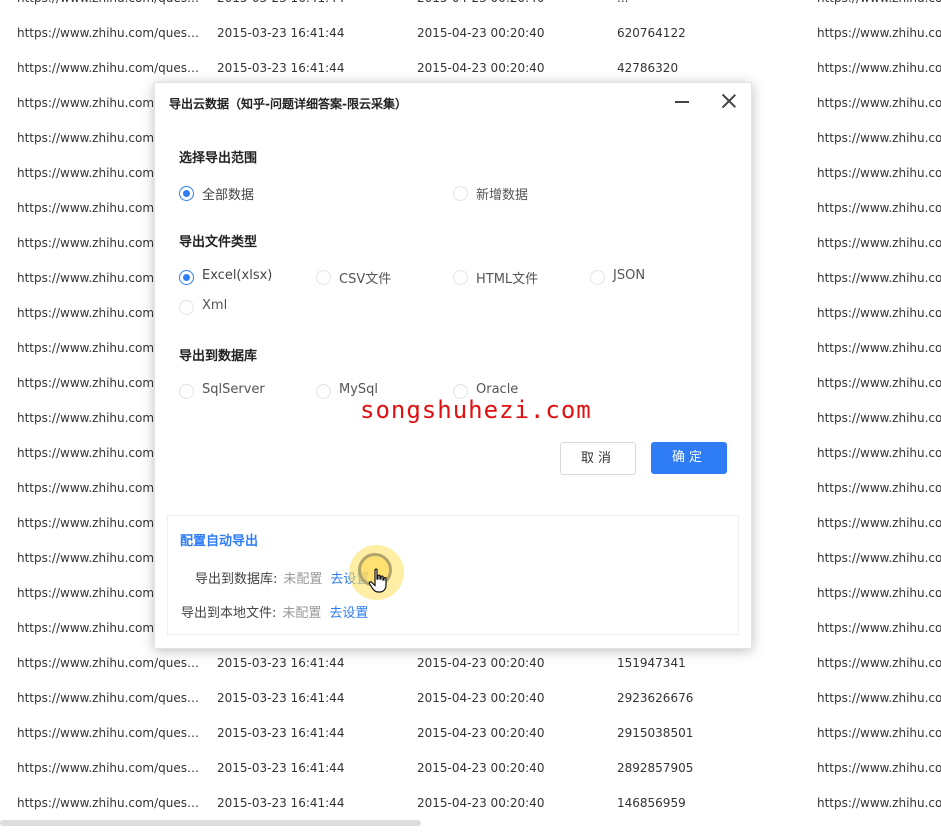 This screenshot has height=840, width=941. What do you see at coordinates (497, 389) in the screenshot?
I see `radio-label: Oracle` at bounding box center [497, 389].